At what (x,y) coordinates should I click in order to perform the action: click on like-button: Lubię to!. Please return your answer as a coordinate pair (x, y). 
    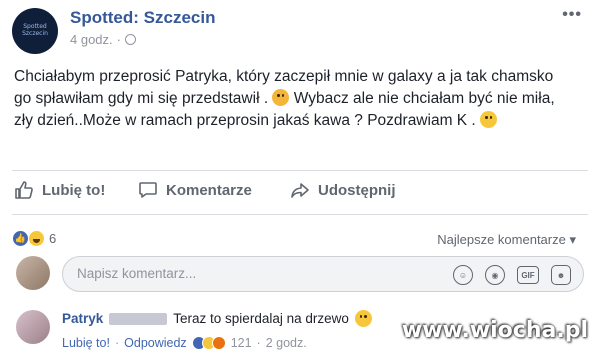
    Looking at the image, I should click on (59, 190).